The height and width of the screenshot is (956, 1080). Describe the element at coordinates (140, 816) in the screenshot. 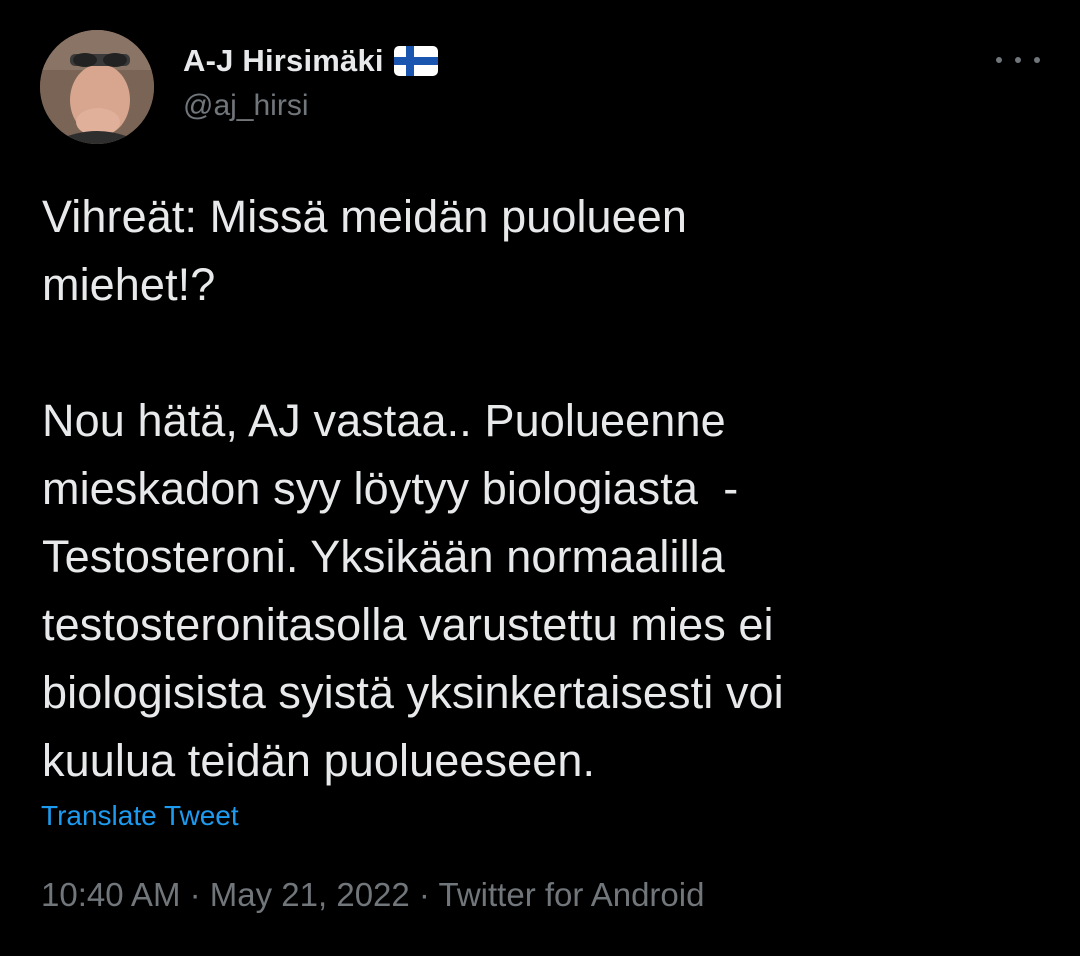

I see `translate-tweet-link: Translate Tweet` at that location.